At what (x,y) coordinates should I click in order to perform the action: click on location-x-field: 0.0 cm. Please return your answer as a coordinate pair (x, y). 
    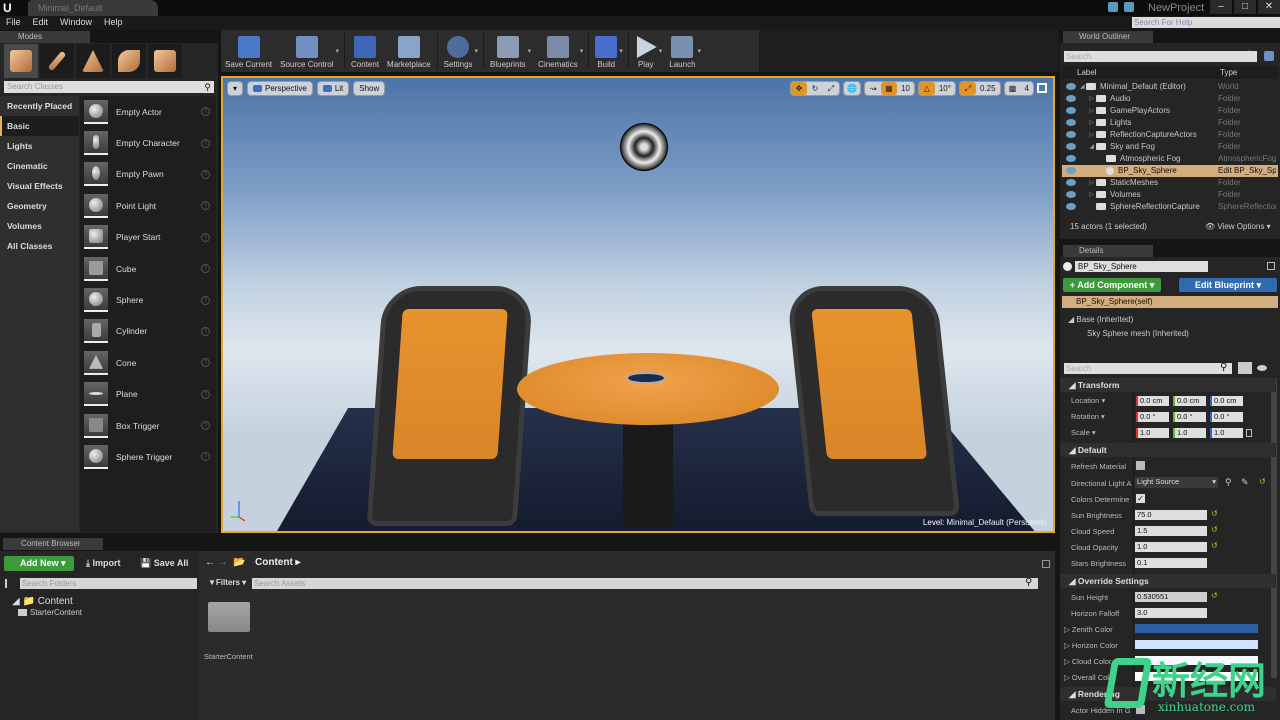
    Looking at the image, I should click on (1152, 401).